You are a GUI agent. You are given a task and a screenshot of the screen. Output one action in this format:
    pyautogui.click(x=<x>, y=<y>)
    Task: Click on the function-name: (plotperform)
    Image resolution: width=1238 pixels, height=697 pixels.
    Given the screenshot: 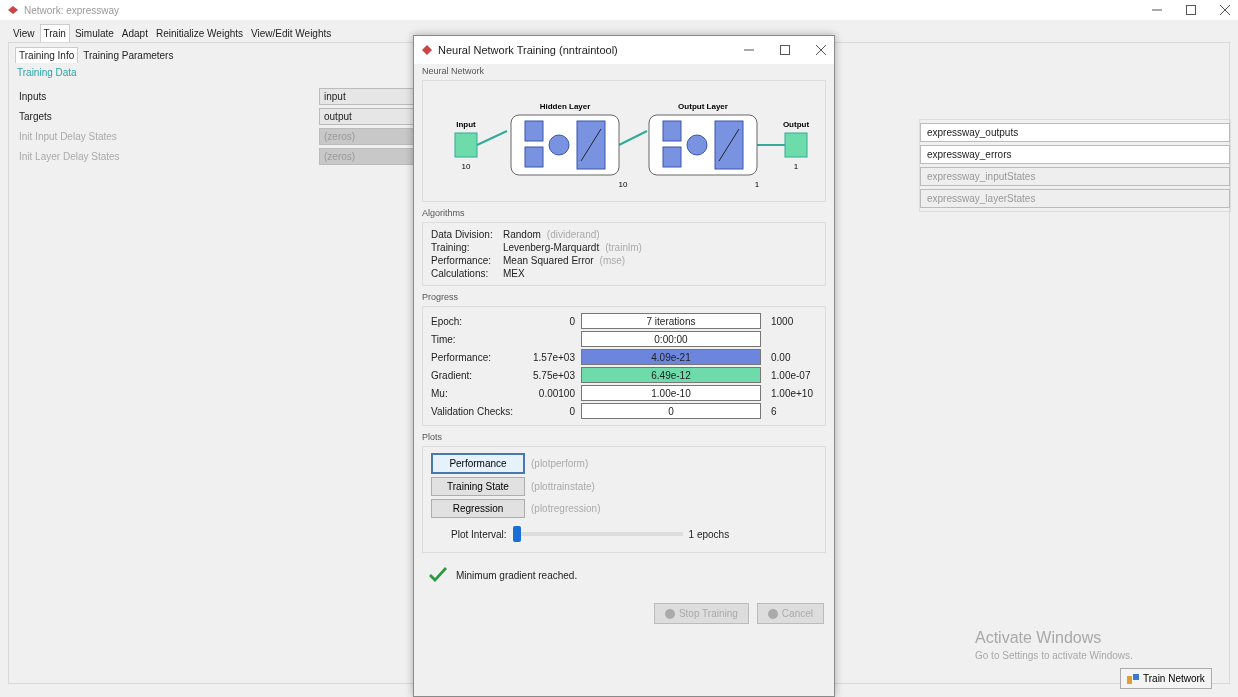 What is the action you would take?
    pyautogui.click(x=560, y=463)
    